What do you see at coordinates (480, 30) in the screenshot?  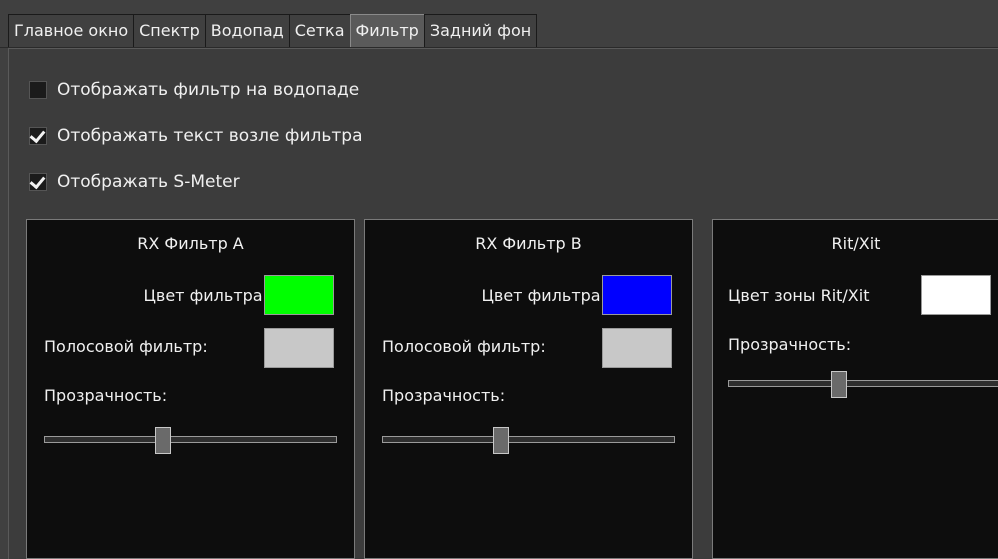 I see `tab-background: Задний фон` at bounding box center [480, 30].